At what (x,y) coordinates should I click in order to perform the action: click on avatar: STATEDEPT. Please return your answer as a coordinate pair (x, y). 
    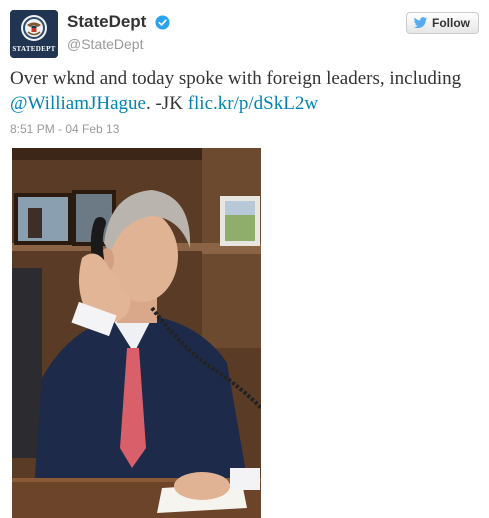
    Looking at the image, I should click on (34, 34).